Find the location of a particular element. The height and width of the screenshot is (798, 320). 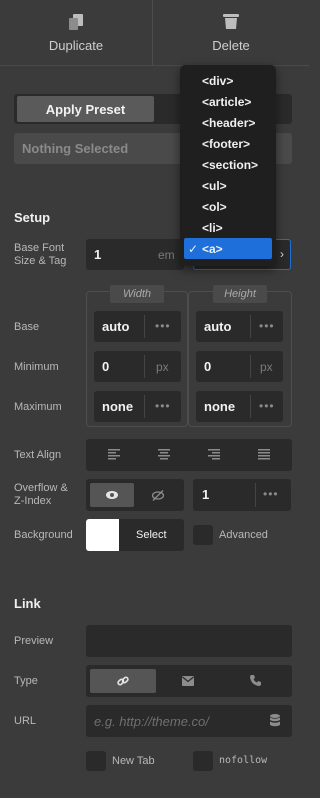

maximum-width-input: none ••• is located at coordinates (137, 406).